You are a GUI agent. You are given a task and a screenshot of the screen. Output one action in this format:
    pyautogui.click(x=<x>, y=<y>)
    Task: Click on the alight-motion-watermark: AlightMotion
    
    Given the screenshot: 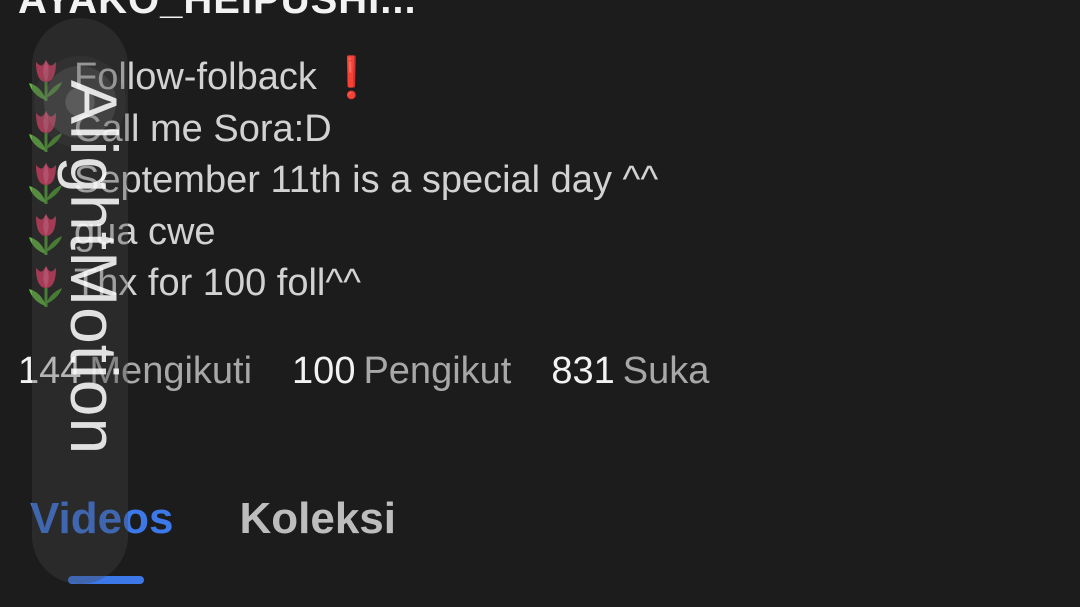 What is the action you would take?
    pyautogui.click(x=81, y=301)
    